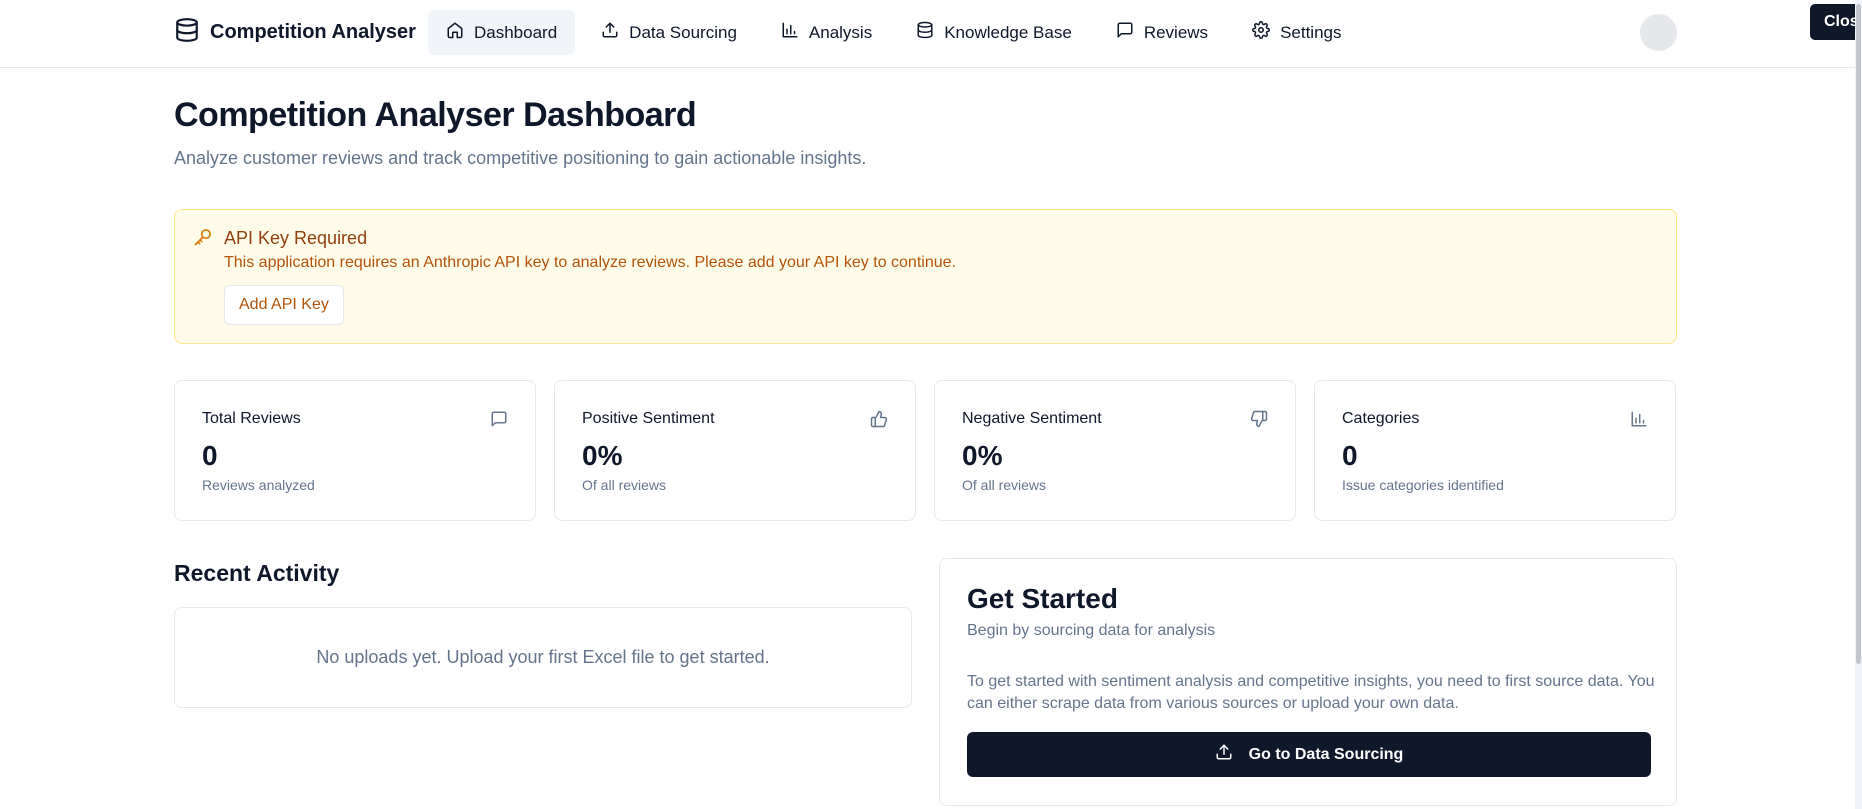 The width and height of the screenshot is (1862, 809). I want to click on nav-item-knowledge-base: Knowledge Base, so click(994, 32).